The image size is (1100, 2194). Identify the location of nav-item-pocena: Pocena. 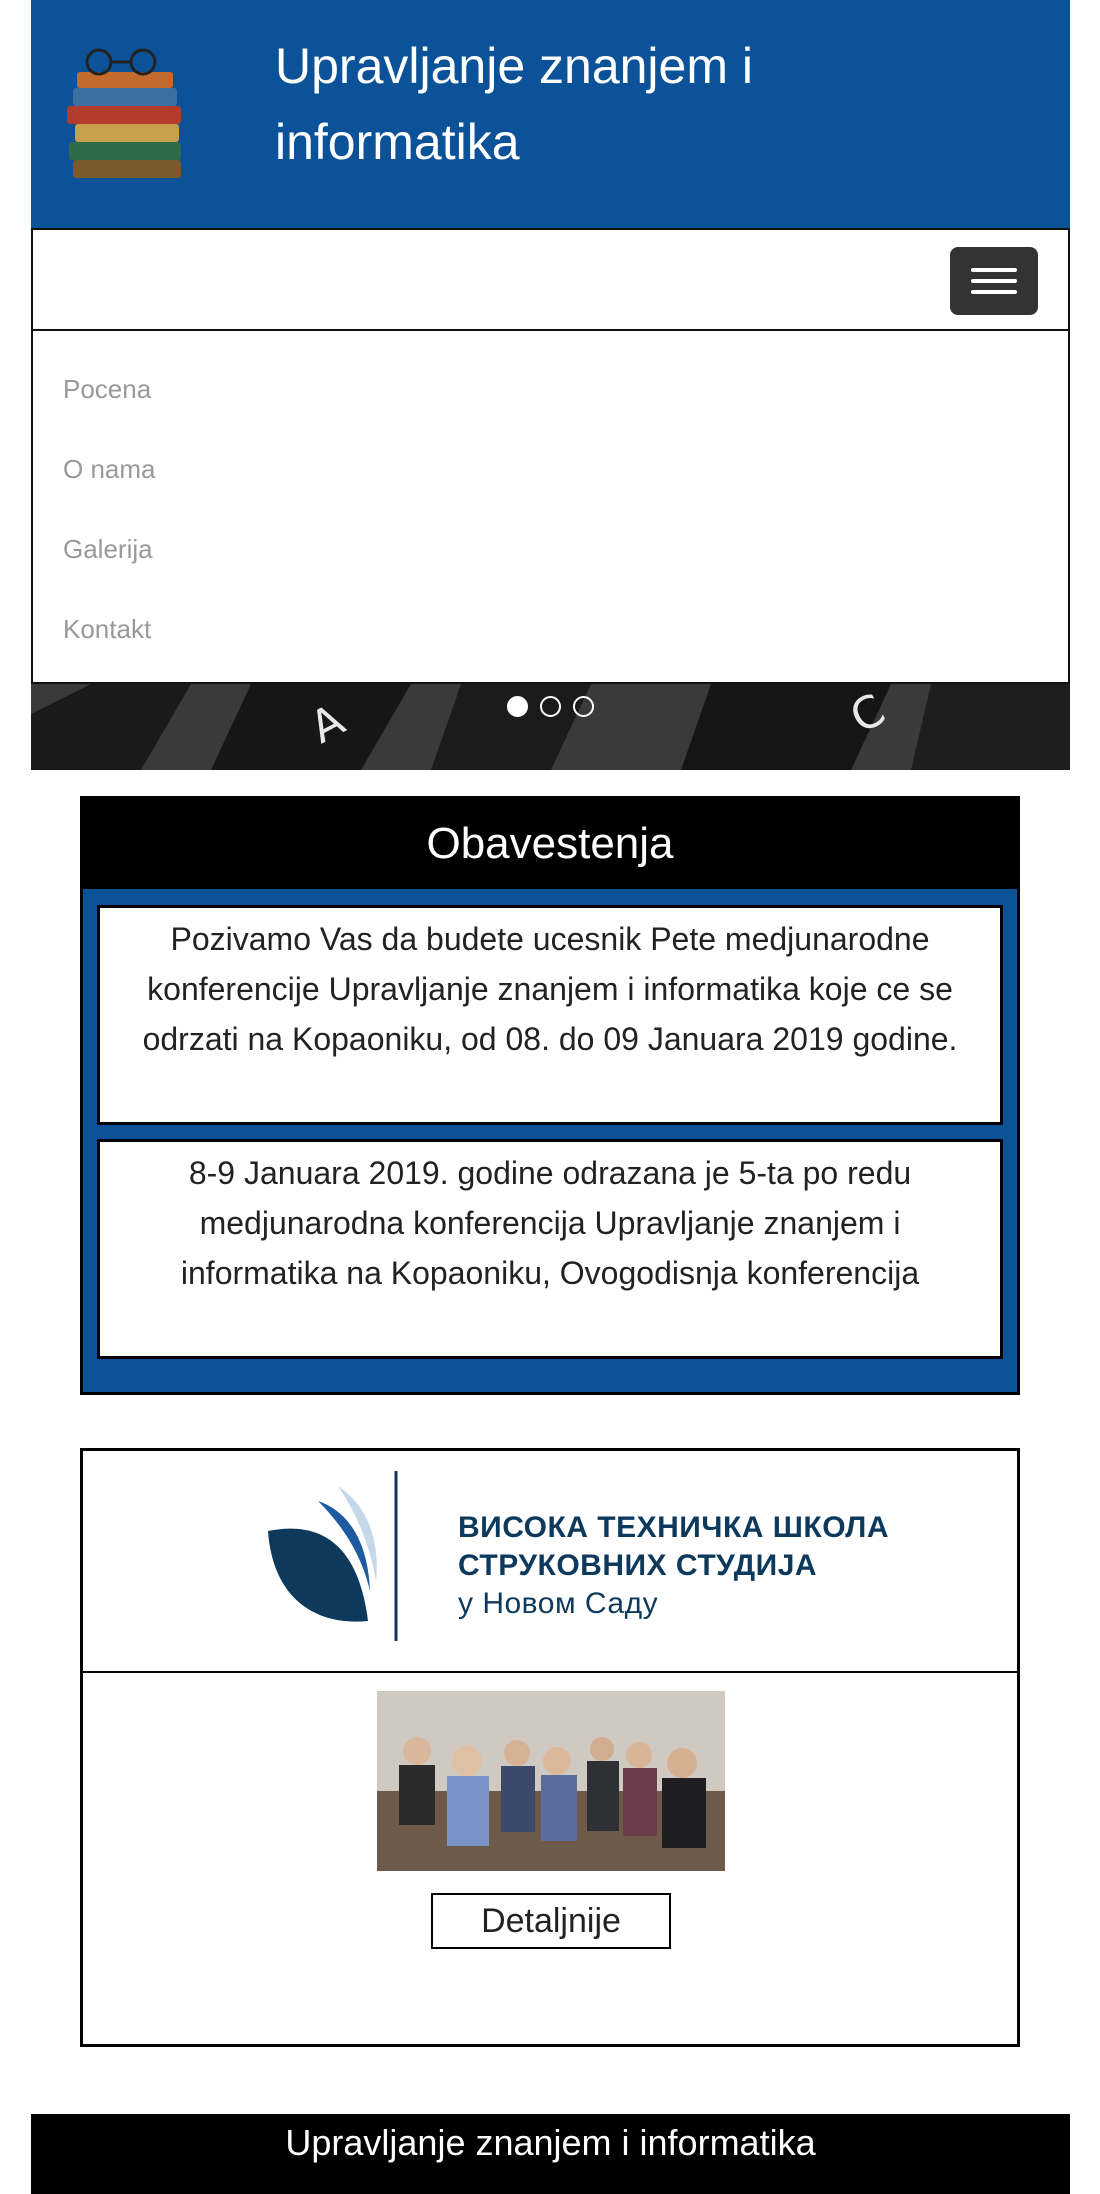
(107, 389).